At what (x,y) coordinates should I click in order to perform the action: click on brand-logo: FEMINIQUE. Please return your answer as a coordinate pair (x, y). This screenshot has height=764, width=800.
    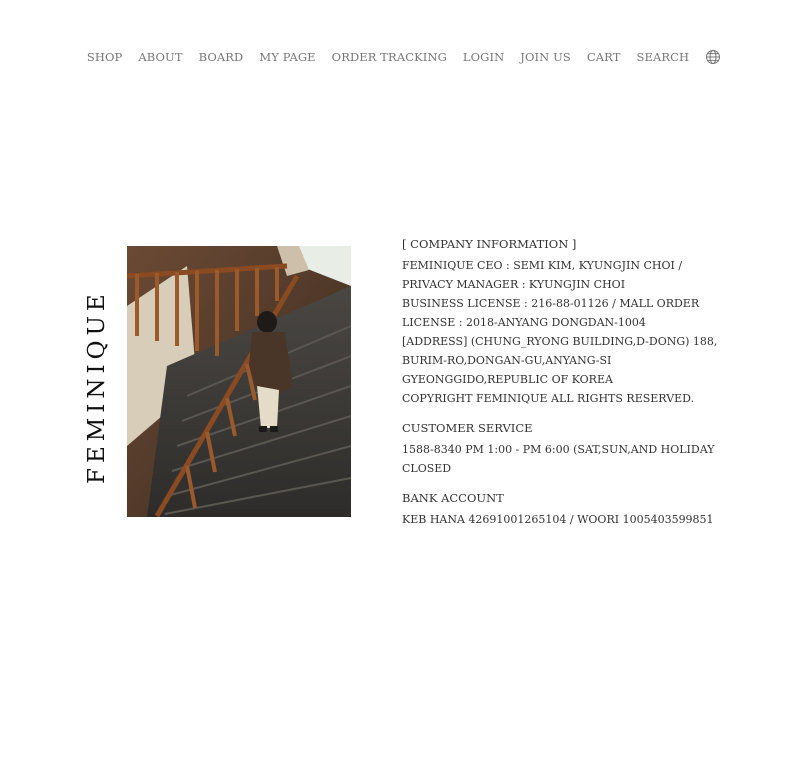
    Looking at the image, I should click on (83, 386).